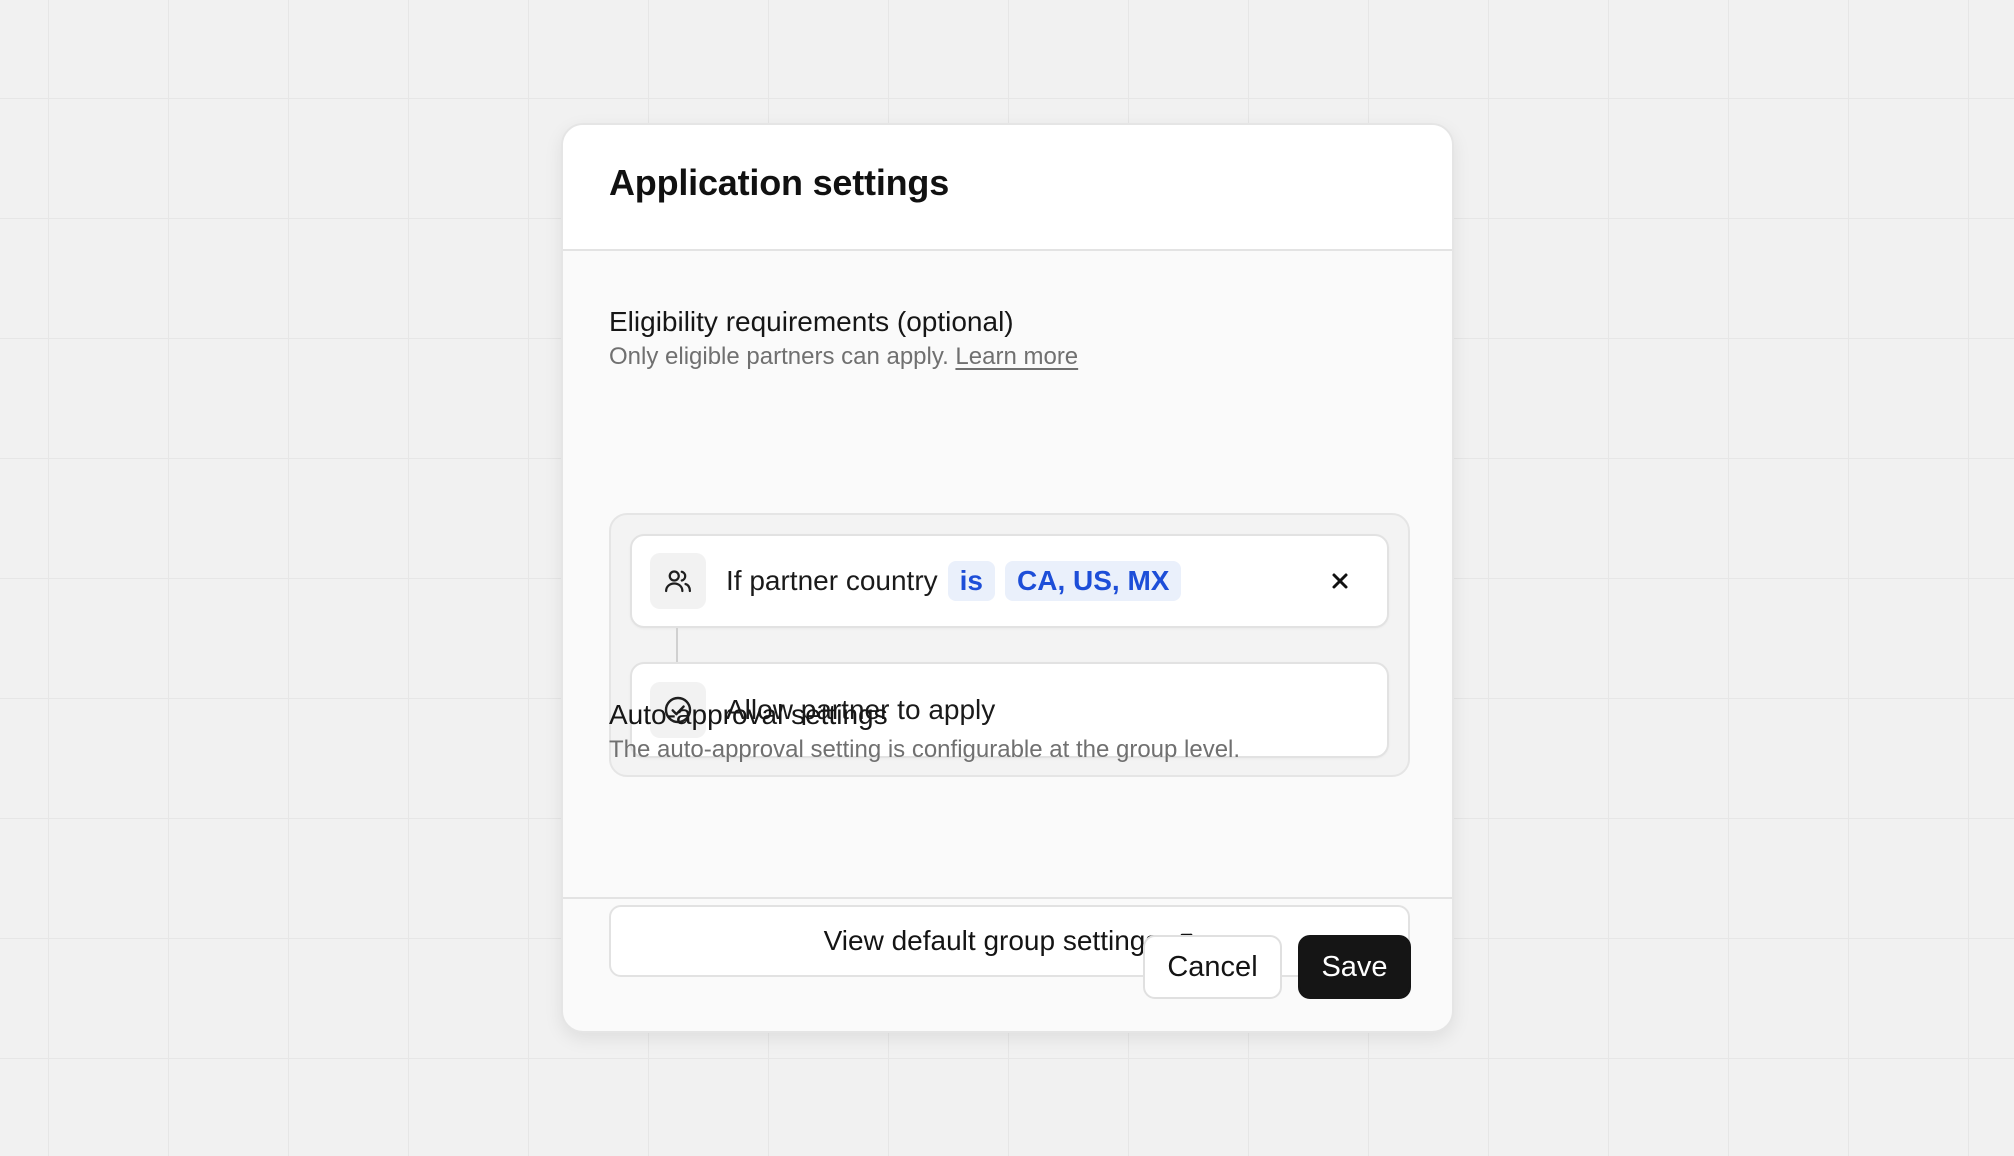  I want to click on condition-rule-card: If partner country is CA, US, MX, so click(1009, 581).